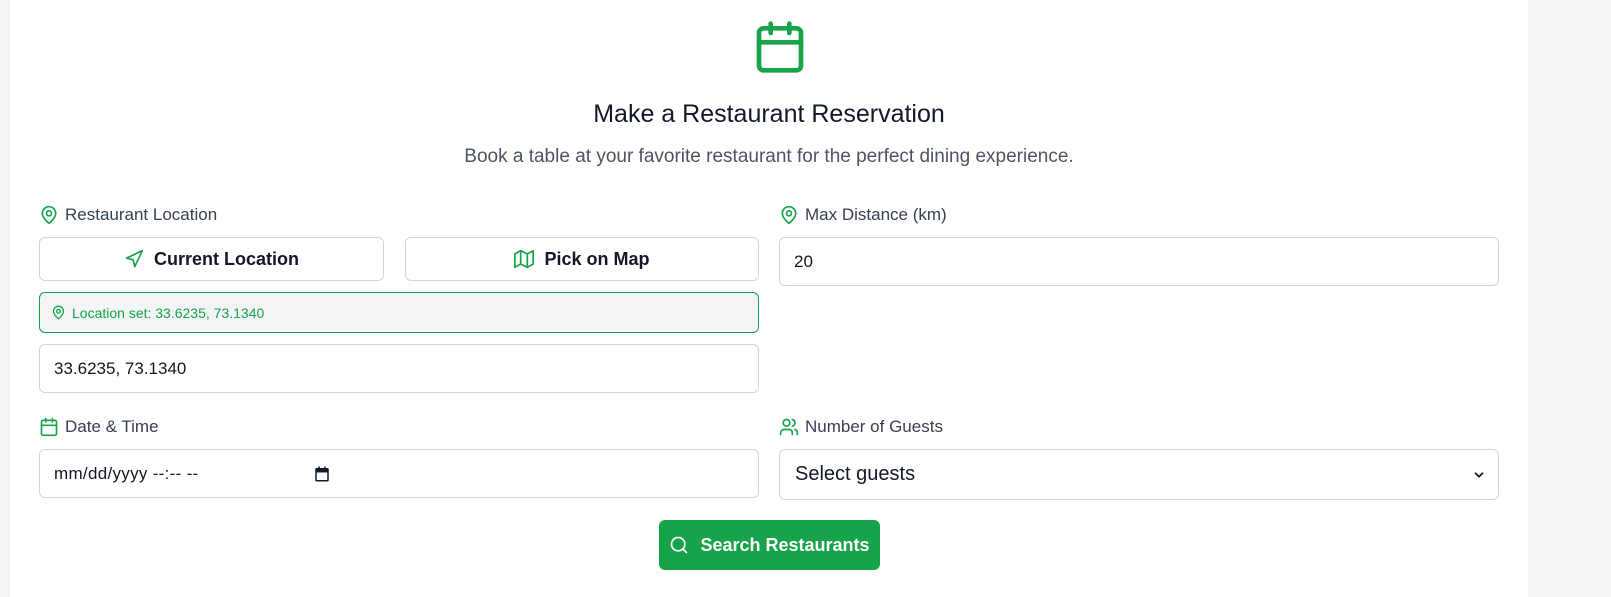  I want to click on navigation-icon, so click(134, 258).